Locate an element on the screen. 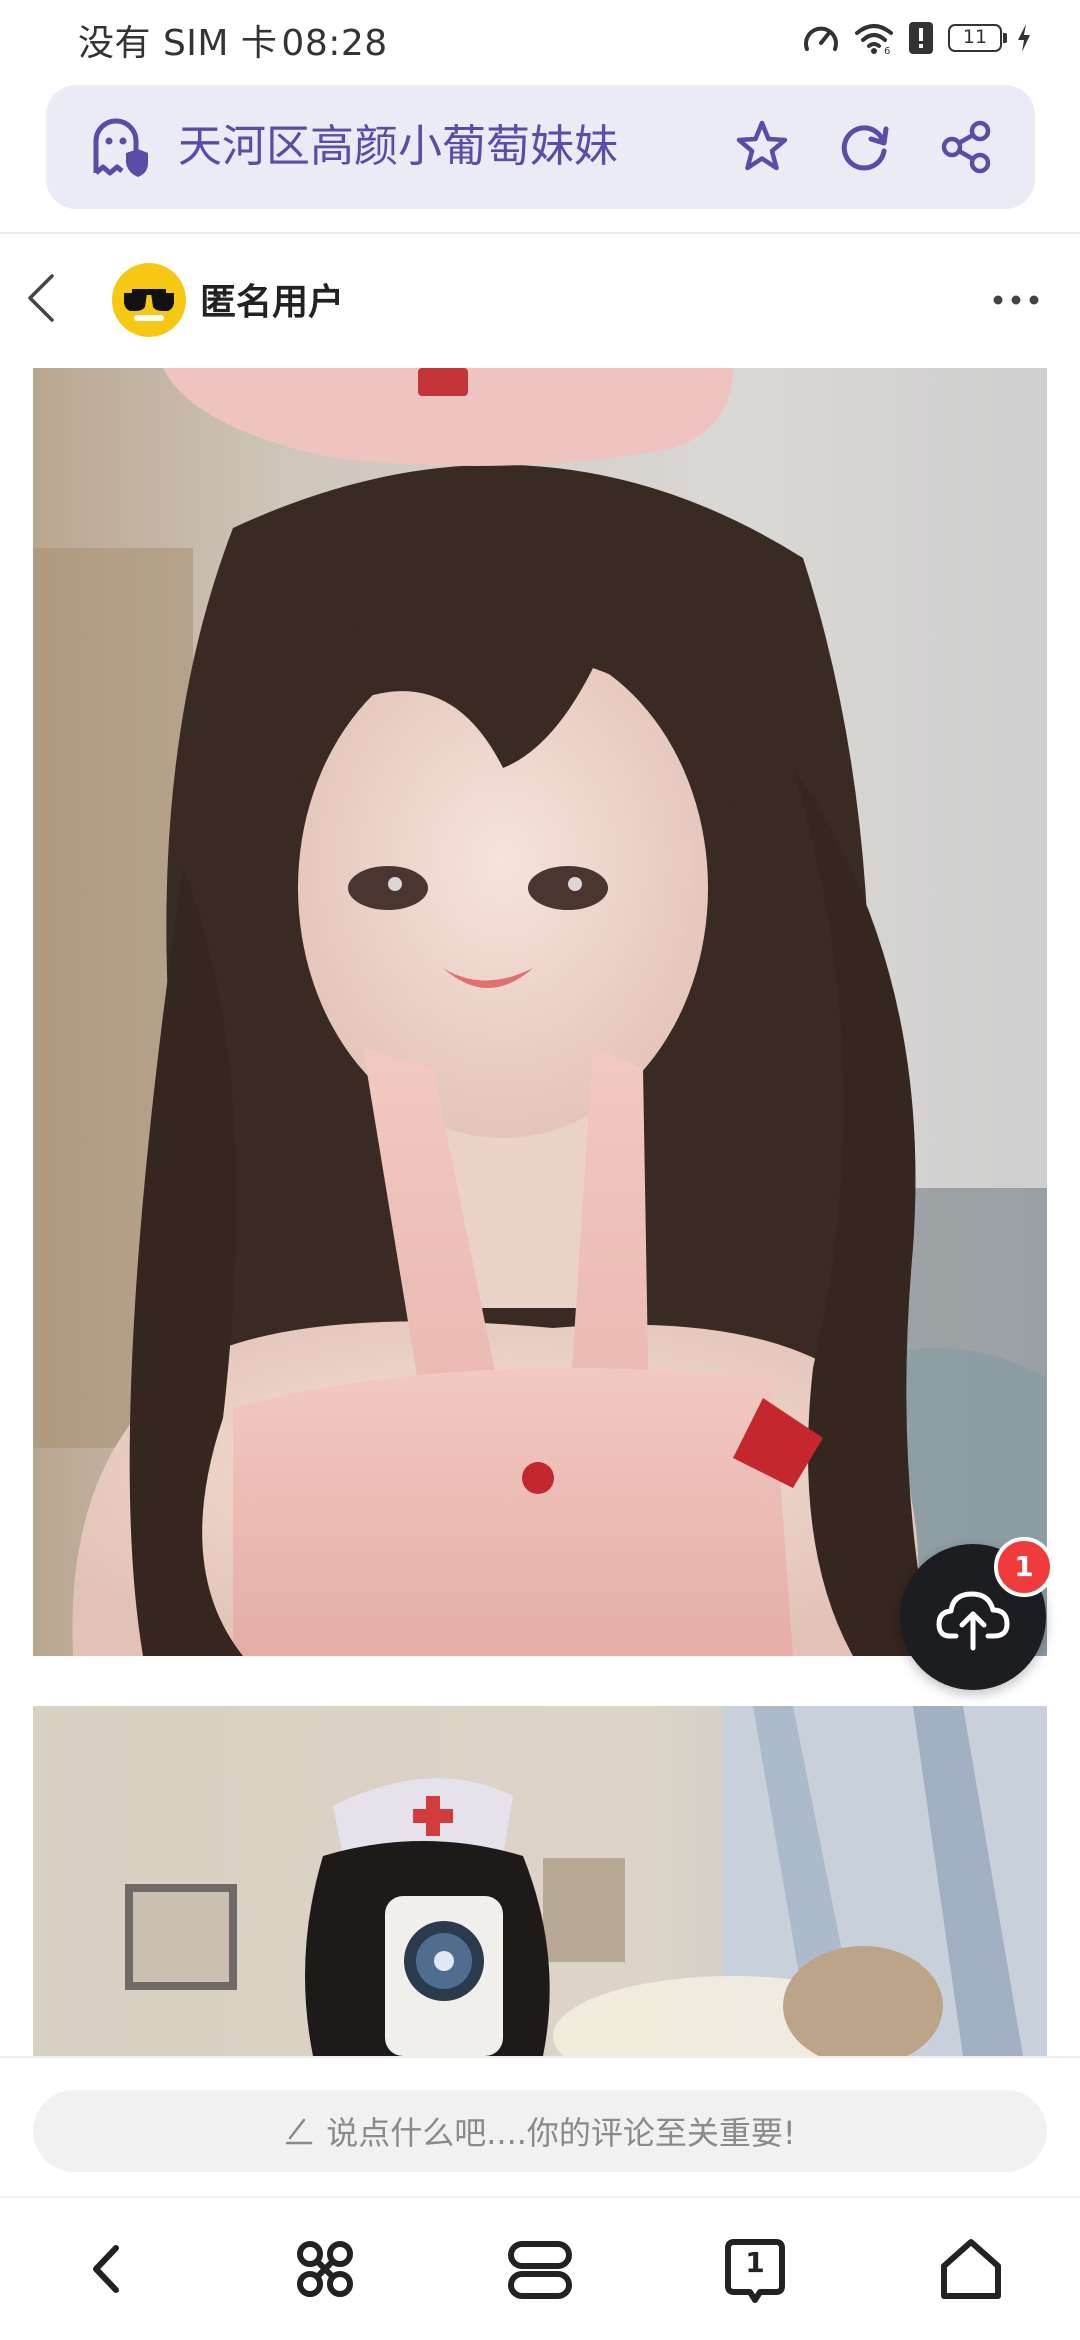 The image size is (1080, 2340). refresh-icon is located at coordinates (864, 147).